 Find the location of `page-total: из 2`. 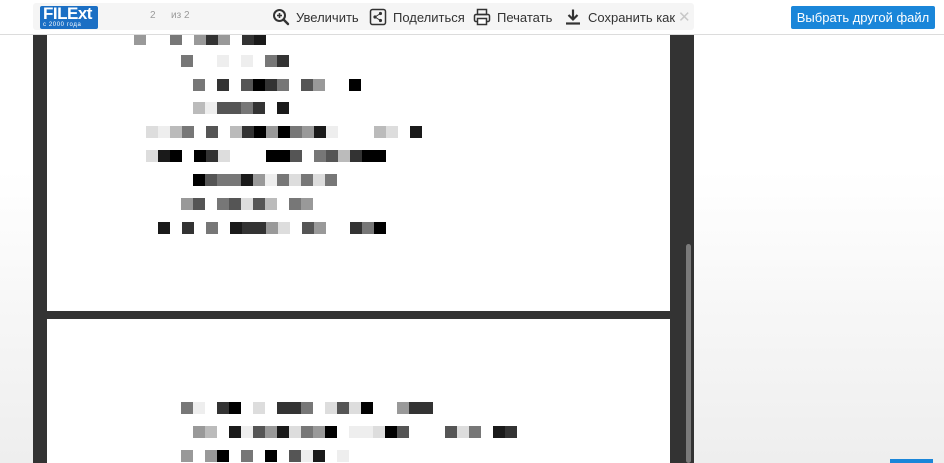

page-total: из 2 is located at coordinates (180, 15).